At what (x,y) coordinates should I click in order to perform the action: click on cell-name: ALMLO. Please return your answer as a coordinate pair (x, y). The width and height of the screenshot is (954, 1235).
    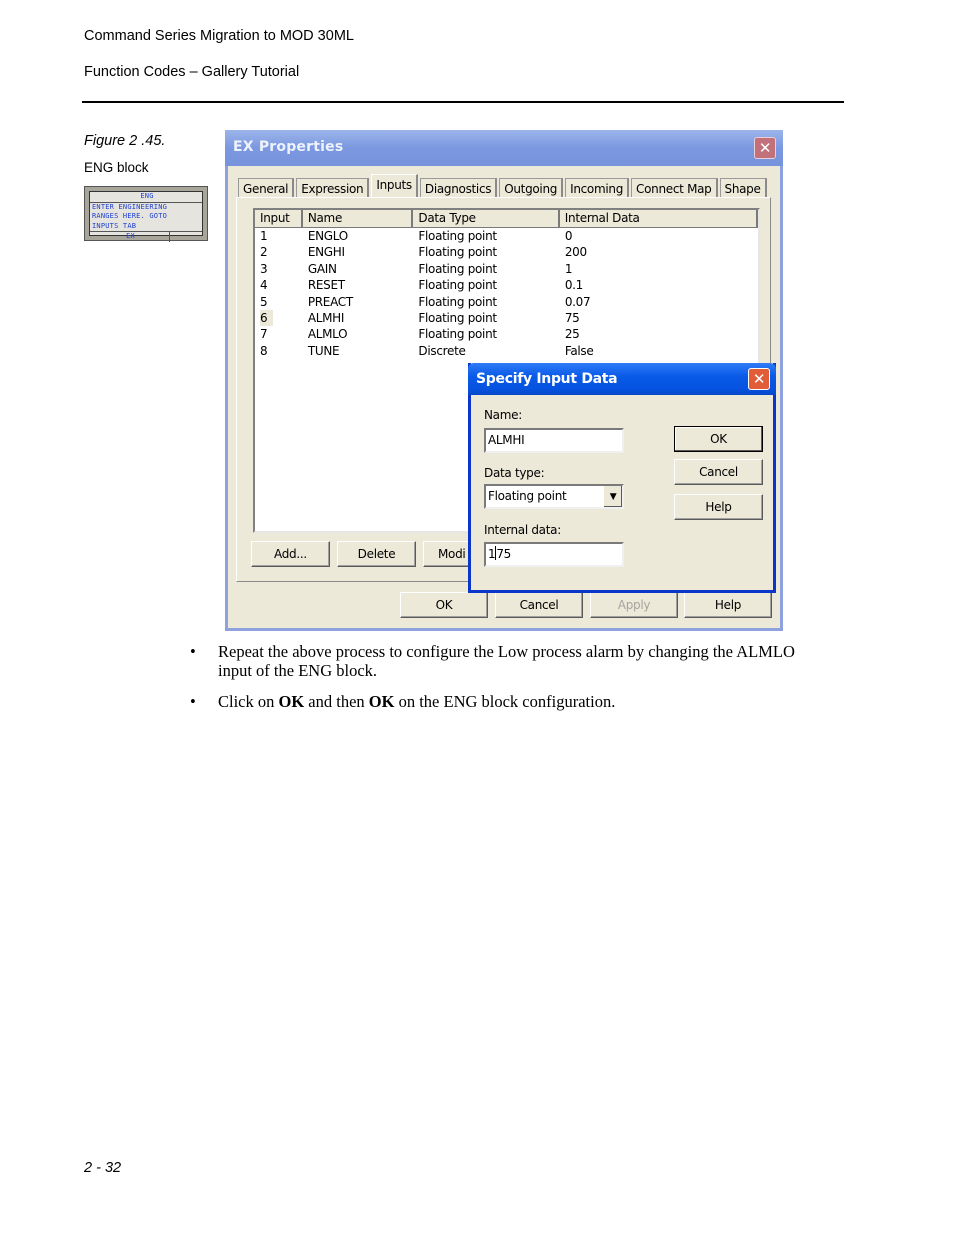
    Looking at the image, I should click on (327, 334).